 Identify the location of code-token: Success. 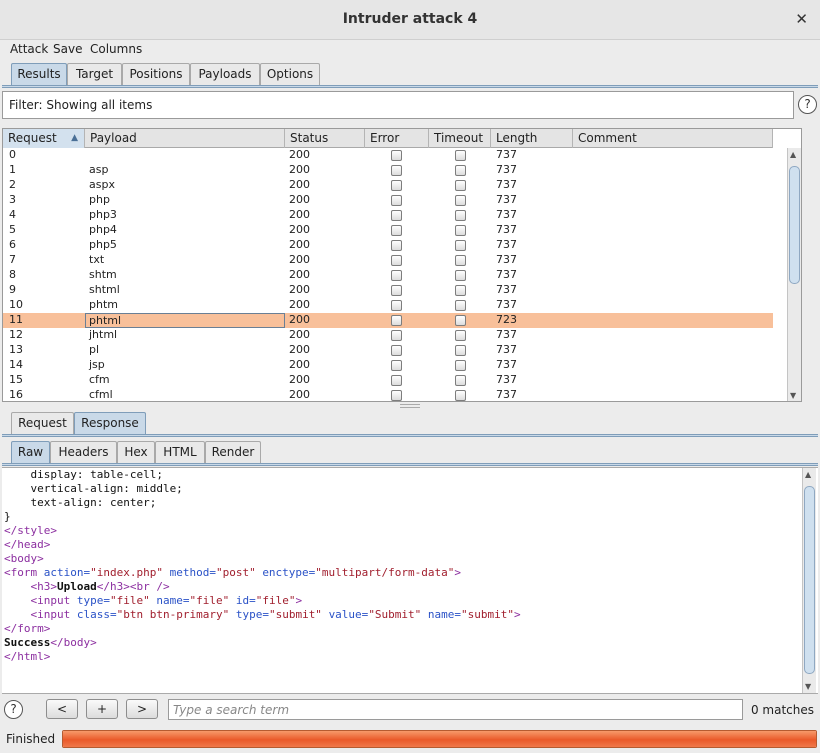
(27, 642).